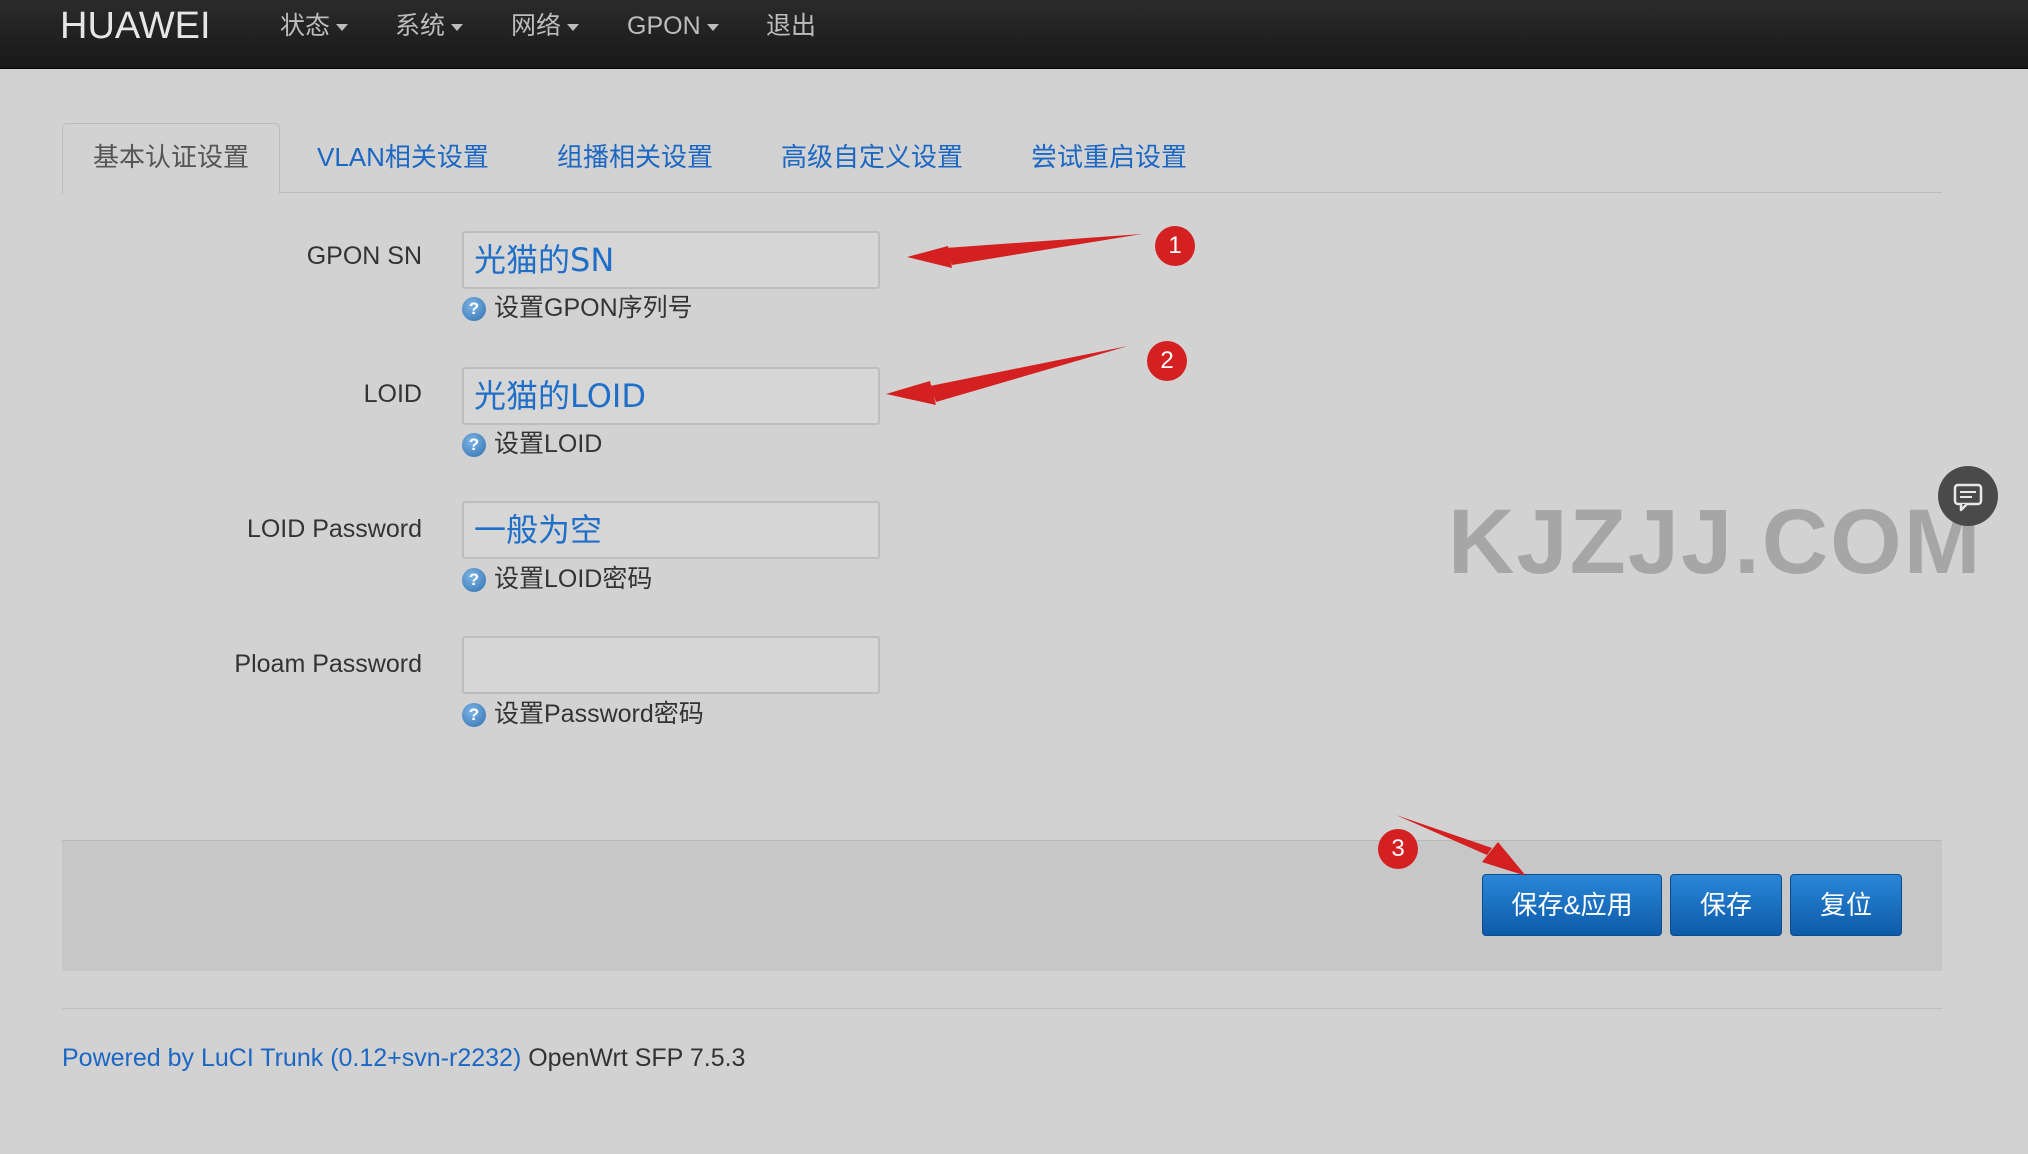 This screenshot has width=2028, height=1154. I want to click on annotation-arrow-1-head, so click(929, 257).